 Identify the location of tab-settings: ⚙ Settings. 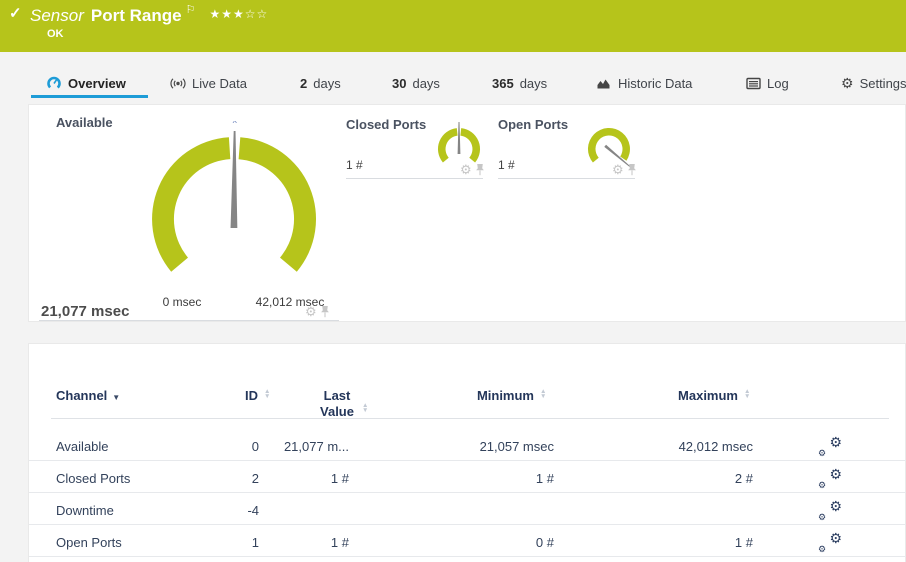
(873, 83).